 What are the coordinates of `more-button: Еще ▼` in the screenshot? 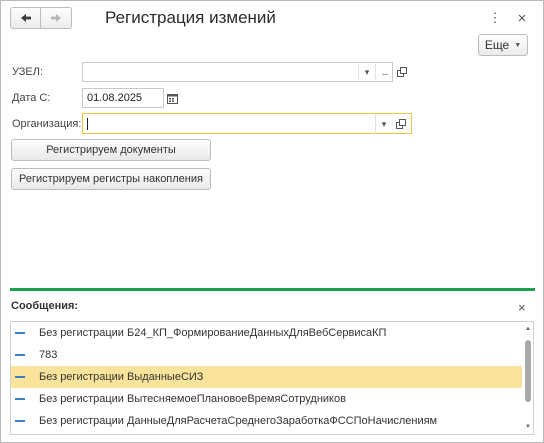 It's located at (503, 45).